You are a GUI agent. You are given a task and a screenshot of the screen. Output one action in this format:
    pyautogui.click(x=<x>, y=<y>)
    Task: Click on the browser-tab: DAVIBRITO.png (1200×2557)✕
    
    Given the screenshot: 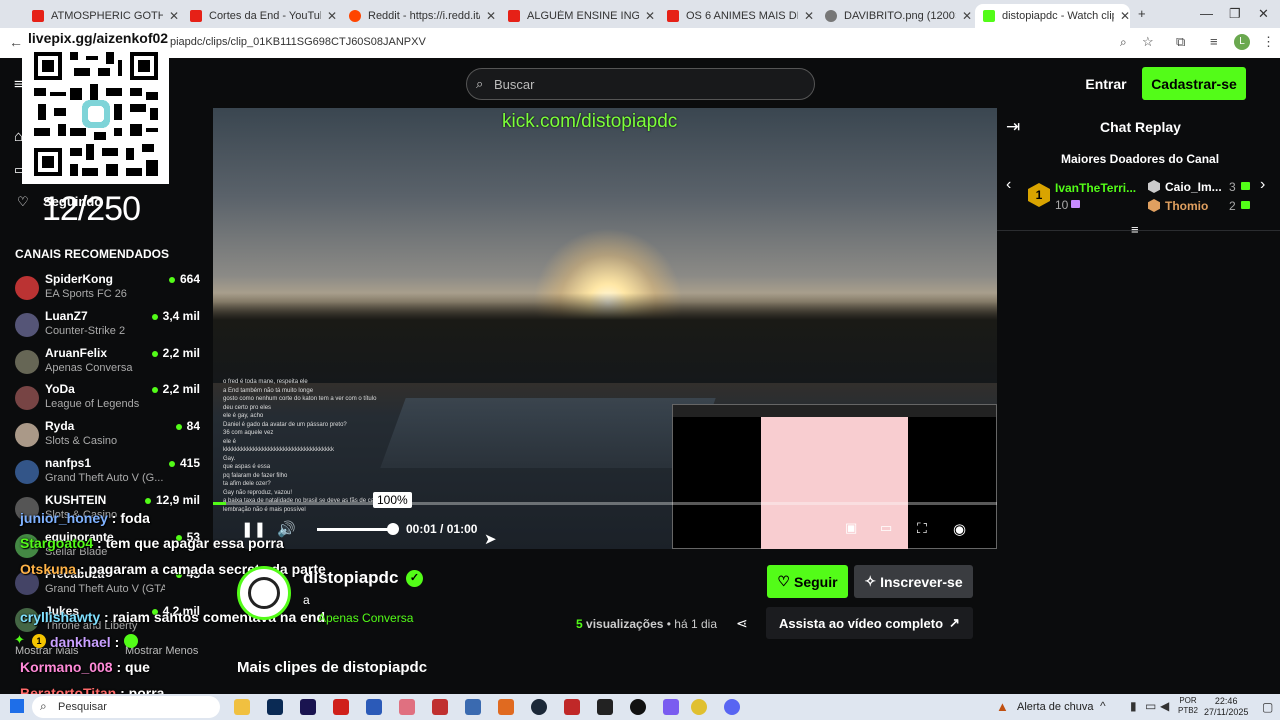 What is the action you would take?
    pyautogui.click(x=894, y=16)
    